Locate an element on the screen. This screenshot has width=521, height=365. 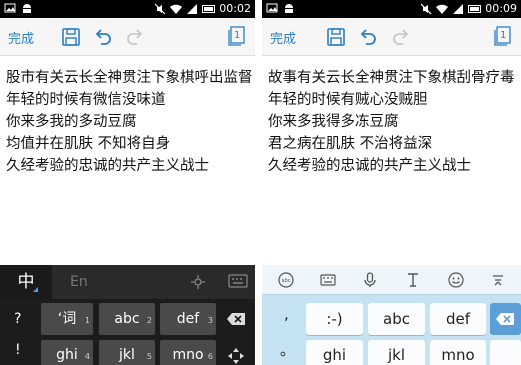
key-number: 4 is located at coordinates (87, 356).